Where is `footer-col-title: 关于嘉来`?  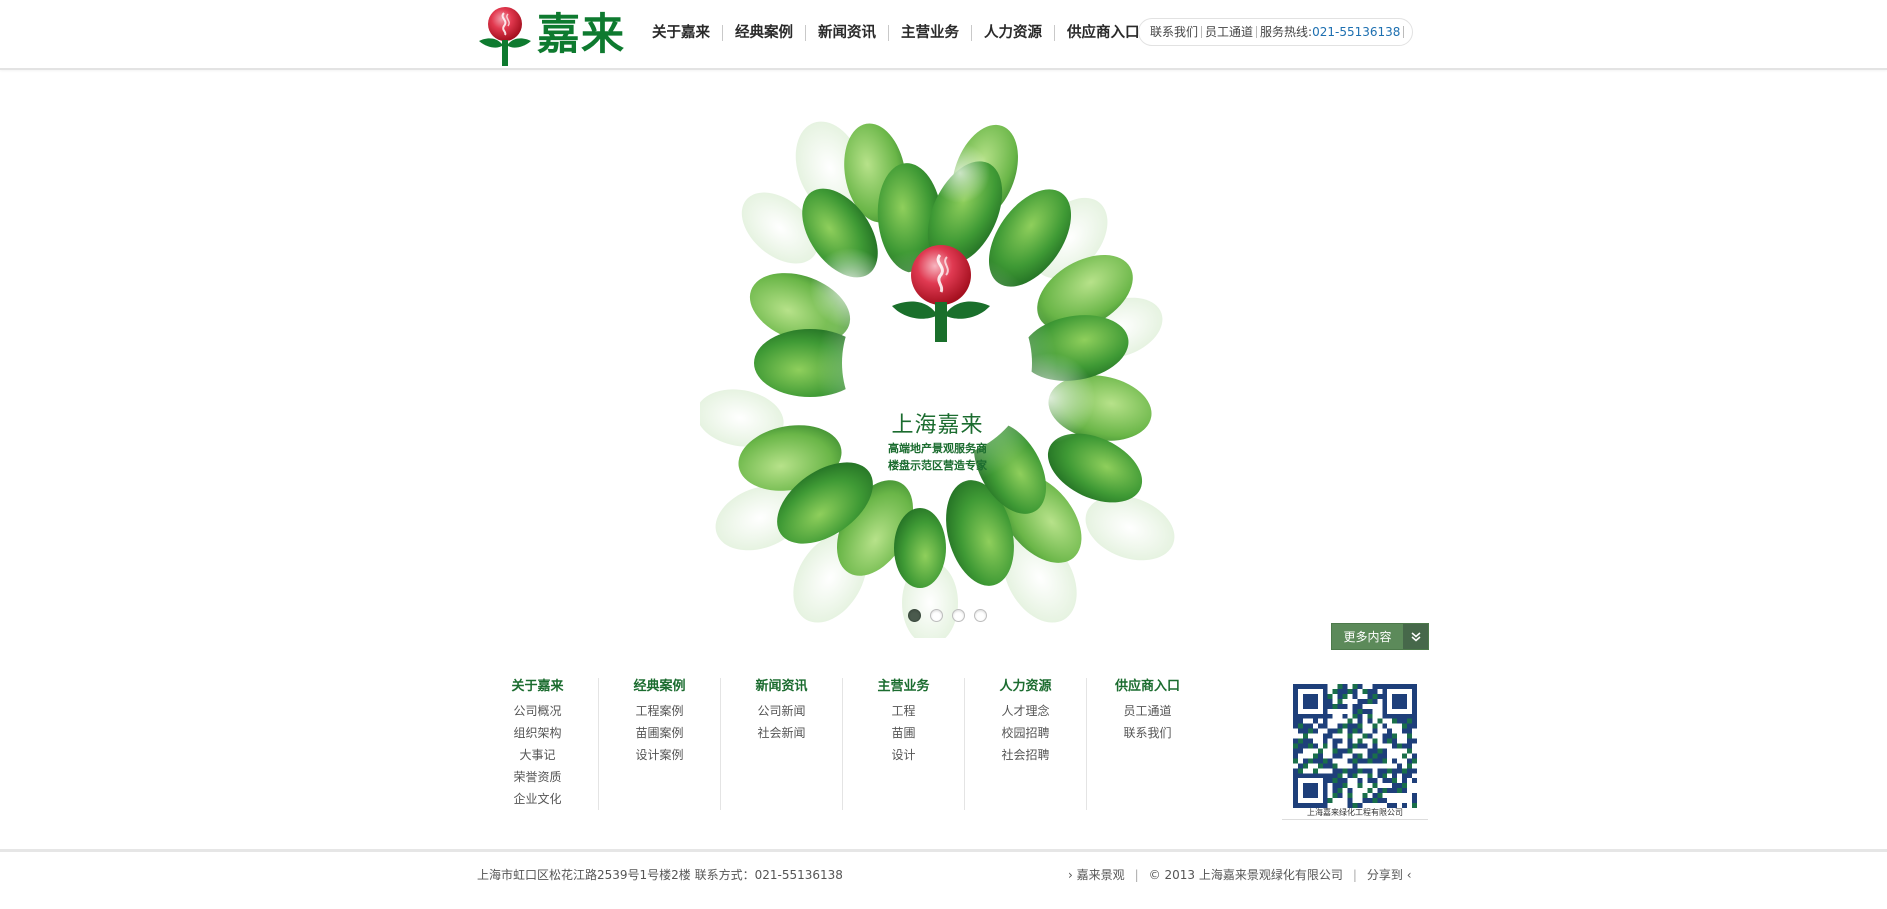 footer-col-title: 关于嘉来 is located at coordinates (537, 686).